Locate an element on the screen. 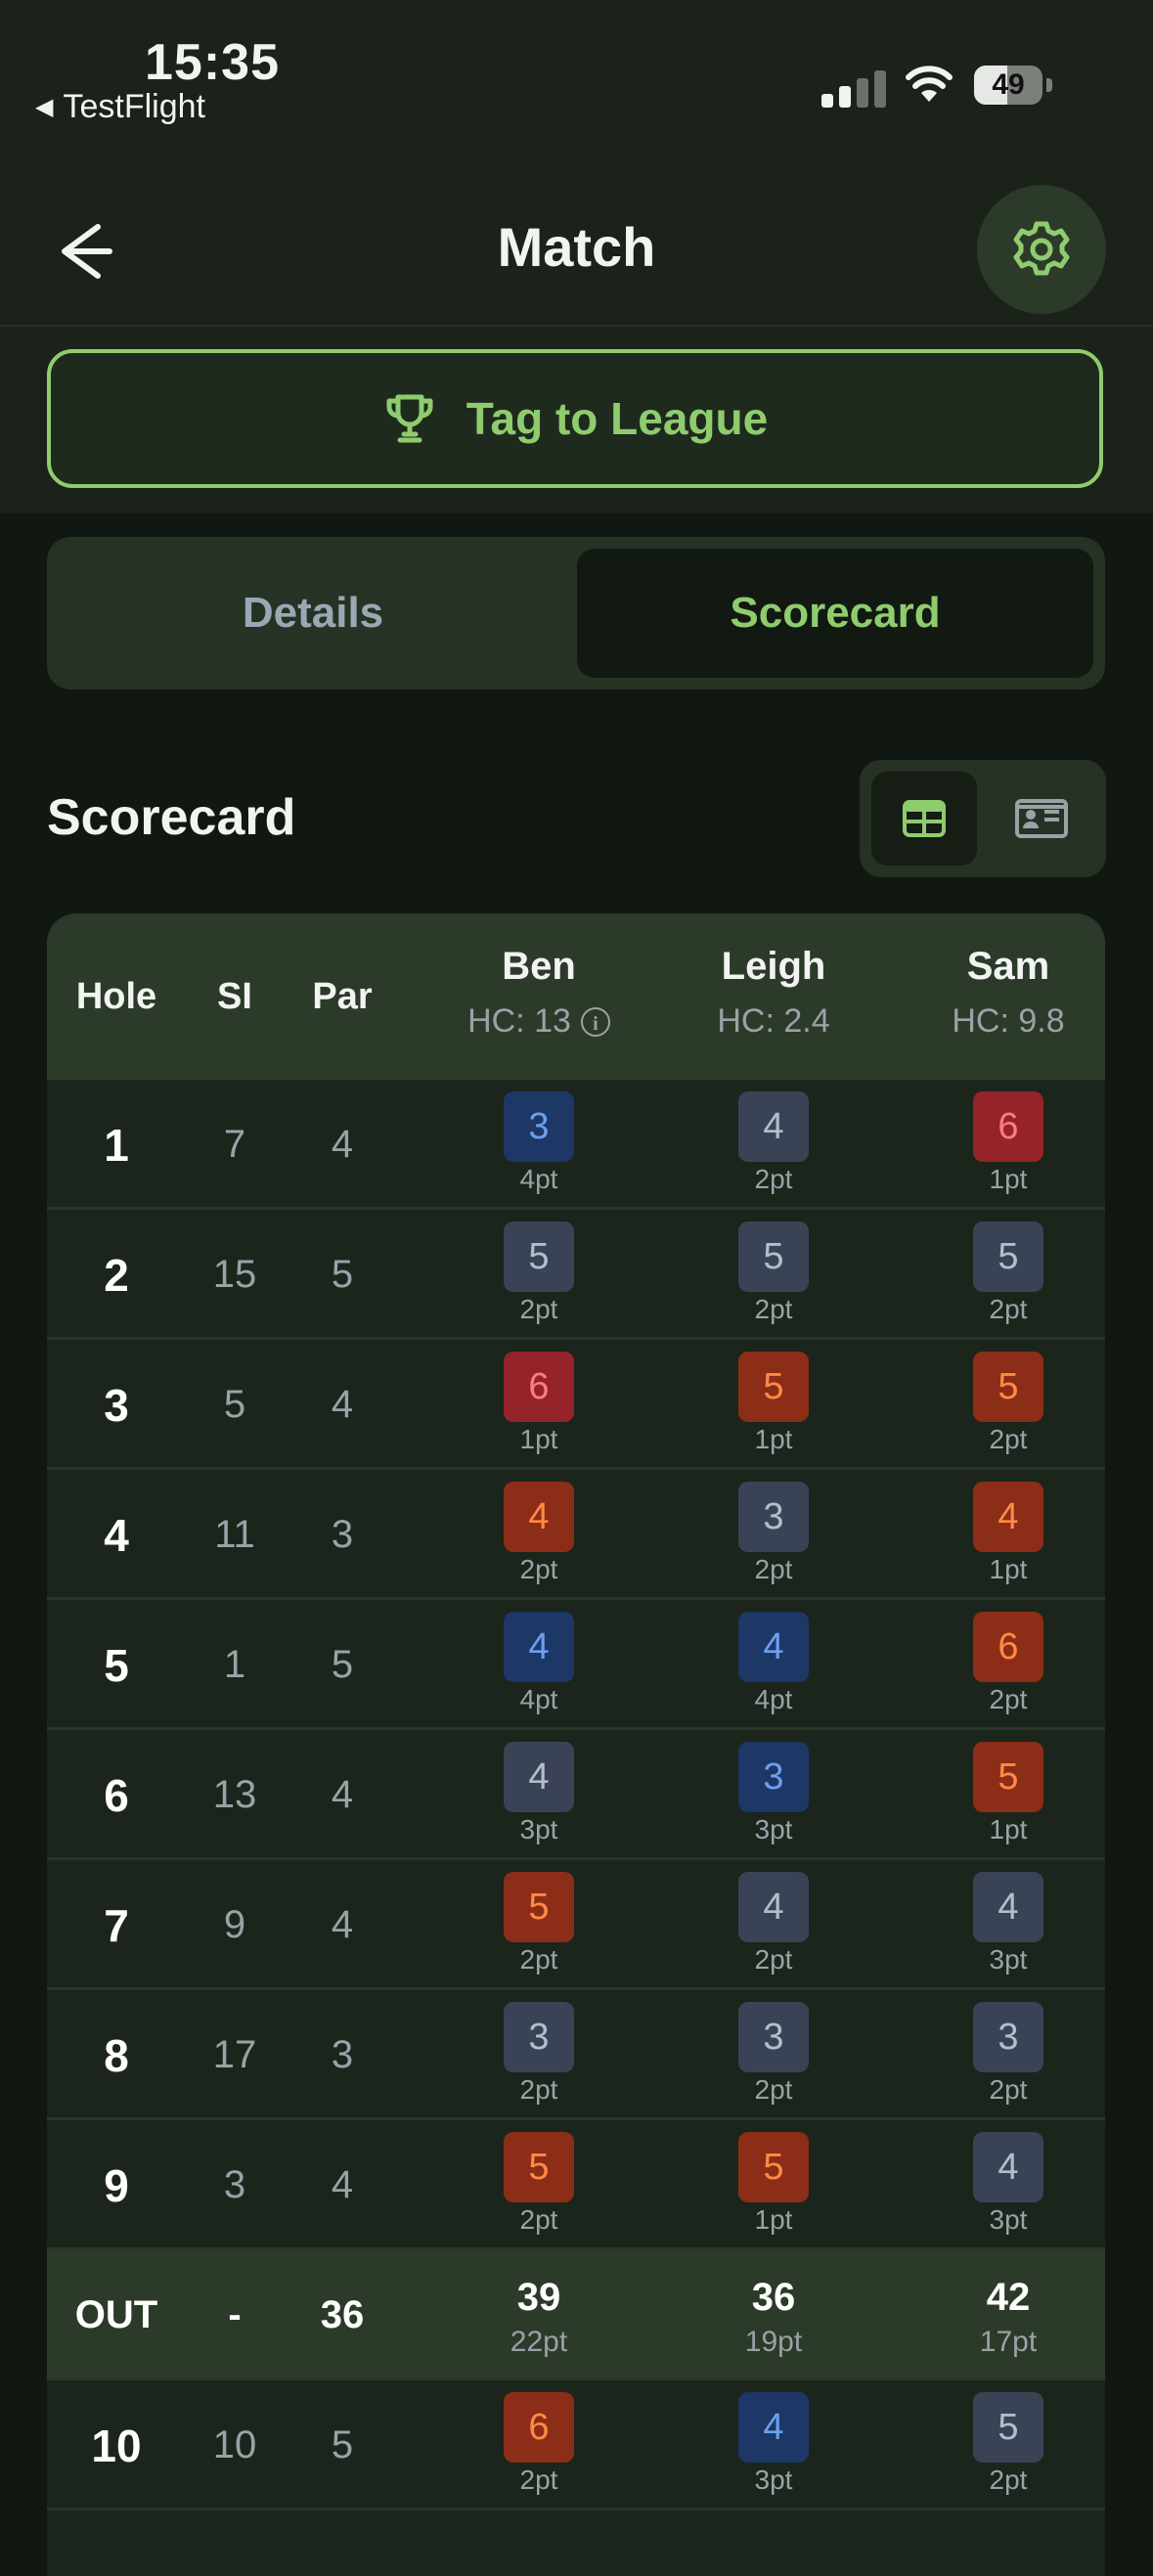  battery-tip is located at coordinates (1049, 85).